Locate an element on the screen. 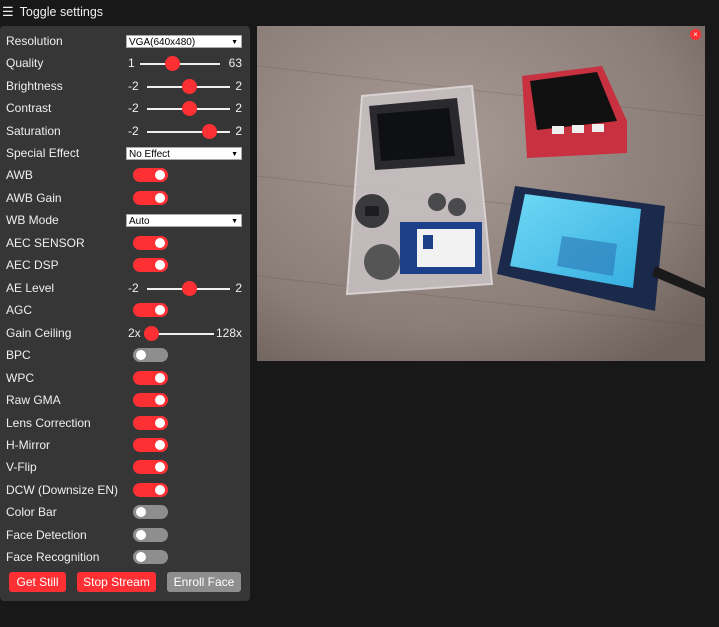 The height and width of the screenshot is (627, 719). bpc-label: BPC is located at coordinates (18, 355).